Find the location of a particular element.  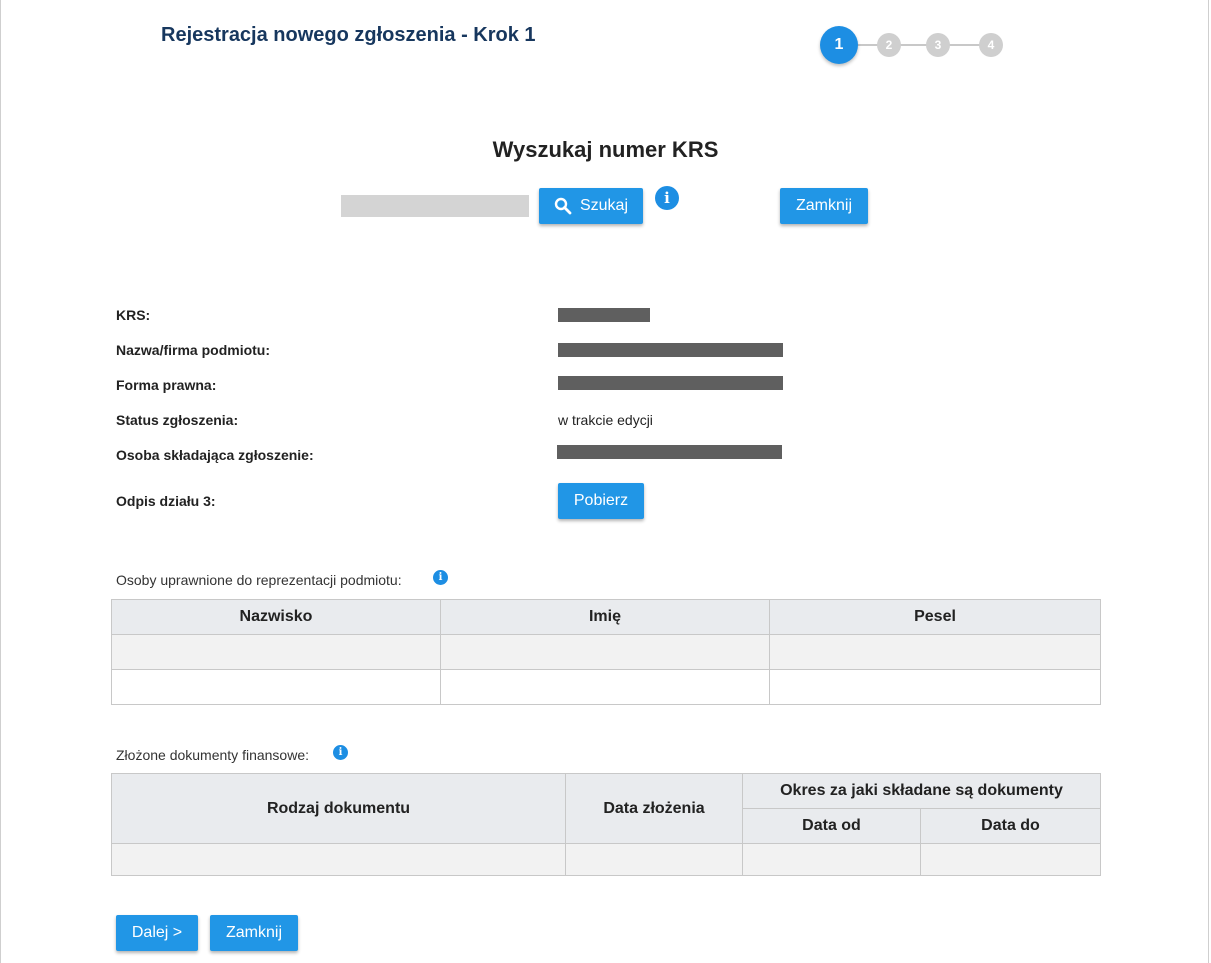

step-2: 2 is located at coordinates (889, 45).